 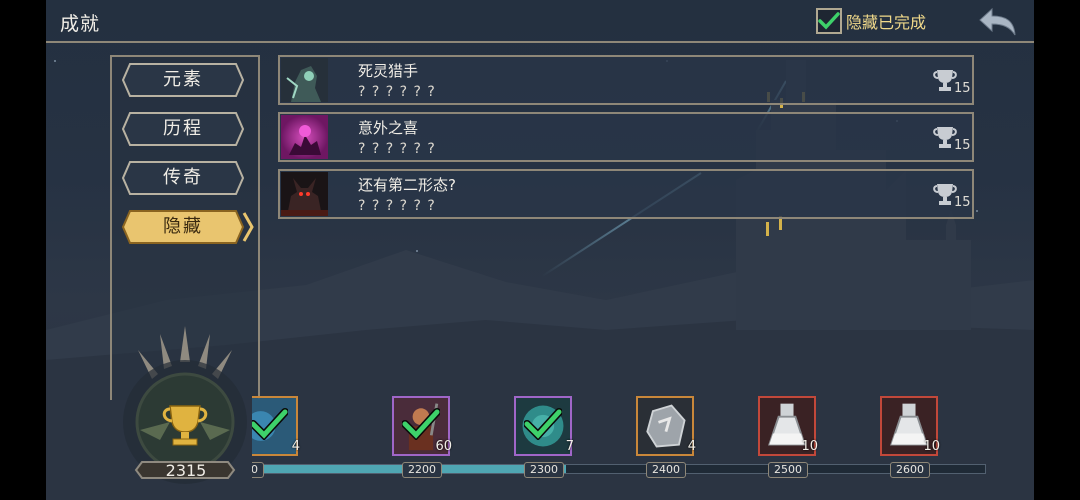 I want to click on back-button, so click(x=997, y=22).